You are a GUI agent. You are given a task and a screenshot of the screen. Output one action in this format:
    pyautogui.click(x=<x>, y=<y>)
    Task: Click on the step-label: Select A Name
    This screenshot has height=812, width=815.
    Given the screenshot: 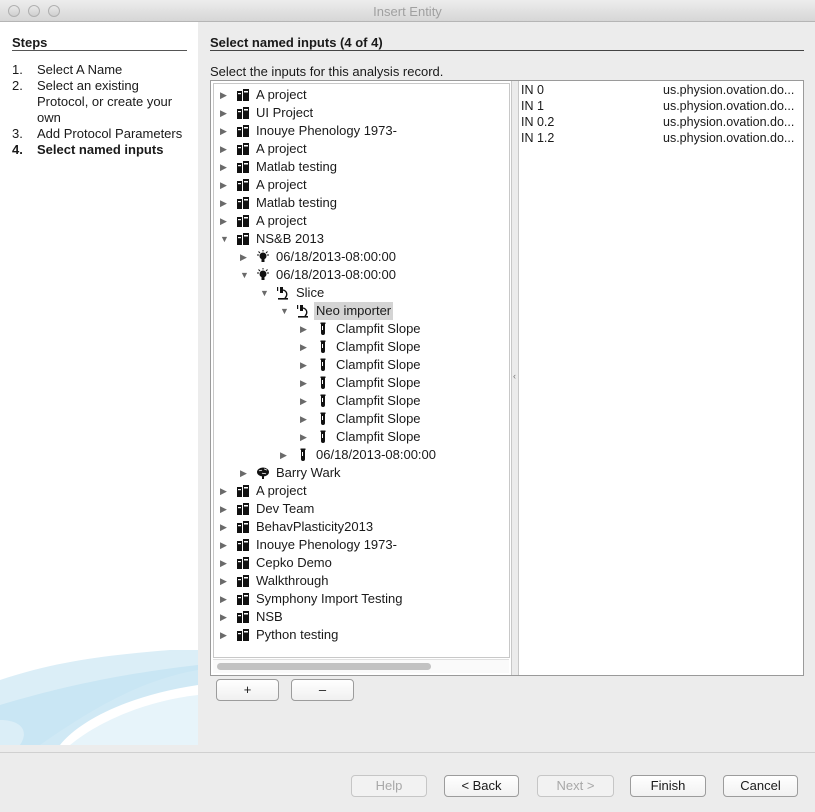 What is the action you would take?
    pyautogui.click(x=80, y=69)
    